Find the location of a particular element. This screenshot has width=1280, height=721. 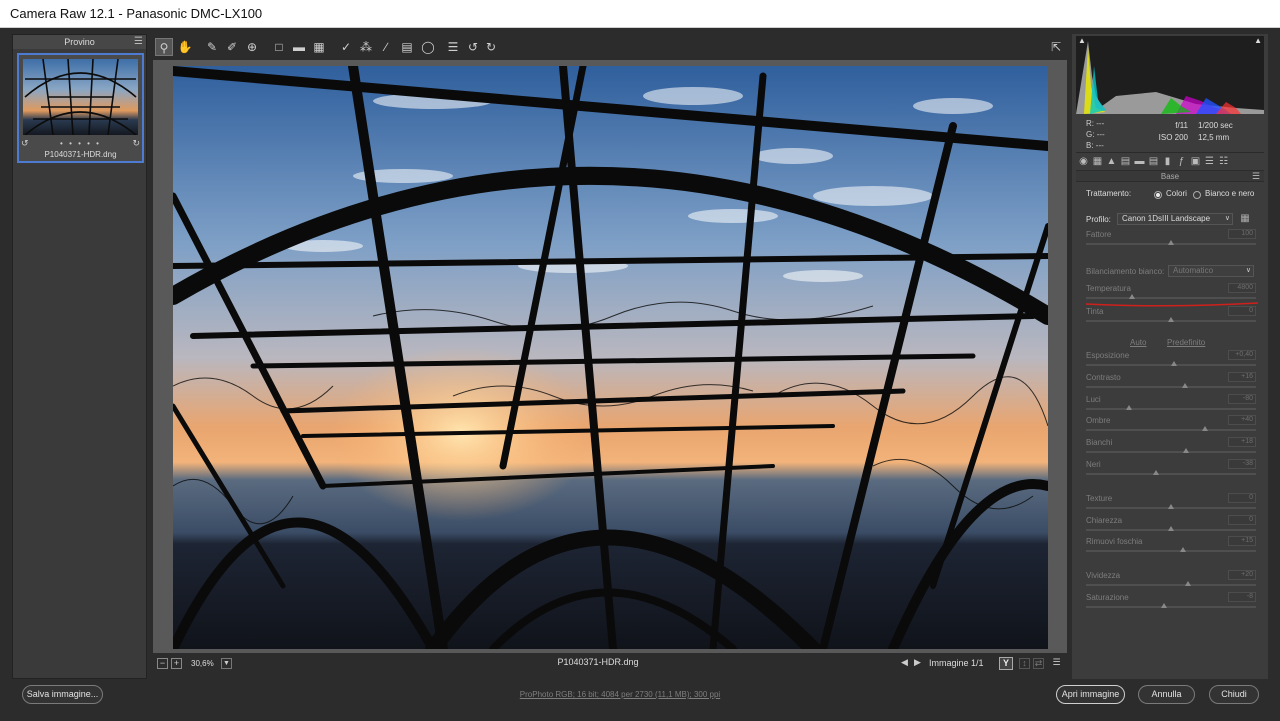

detail-tab-icon: ▲ is located at coordinates (1111, 161).